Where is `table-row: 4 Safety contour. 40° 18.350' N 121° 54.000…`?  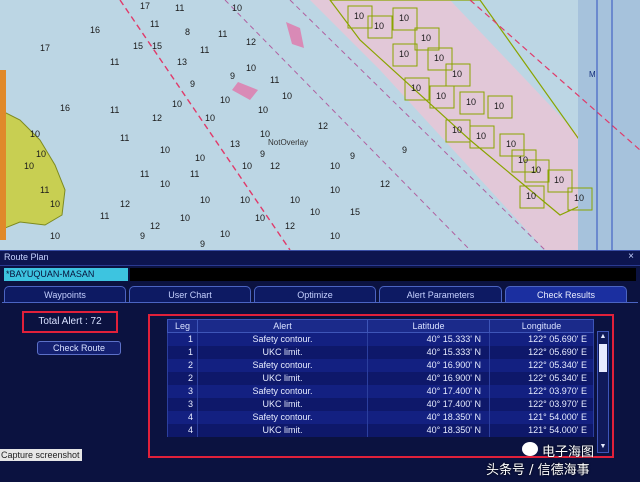
table-row: 4 Safety contour. 40° 18.350' N 121° 54.000… is located at coordinates (380, 417).